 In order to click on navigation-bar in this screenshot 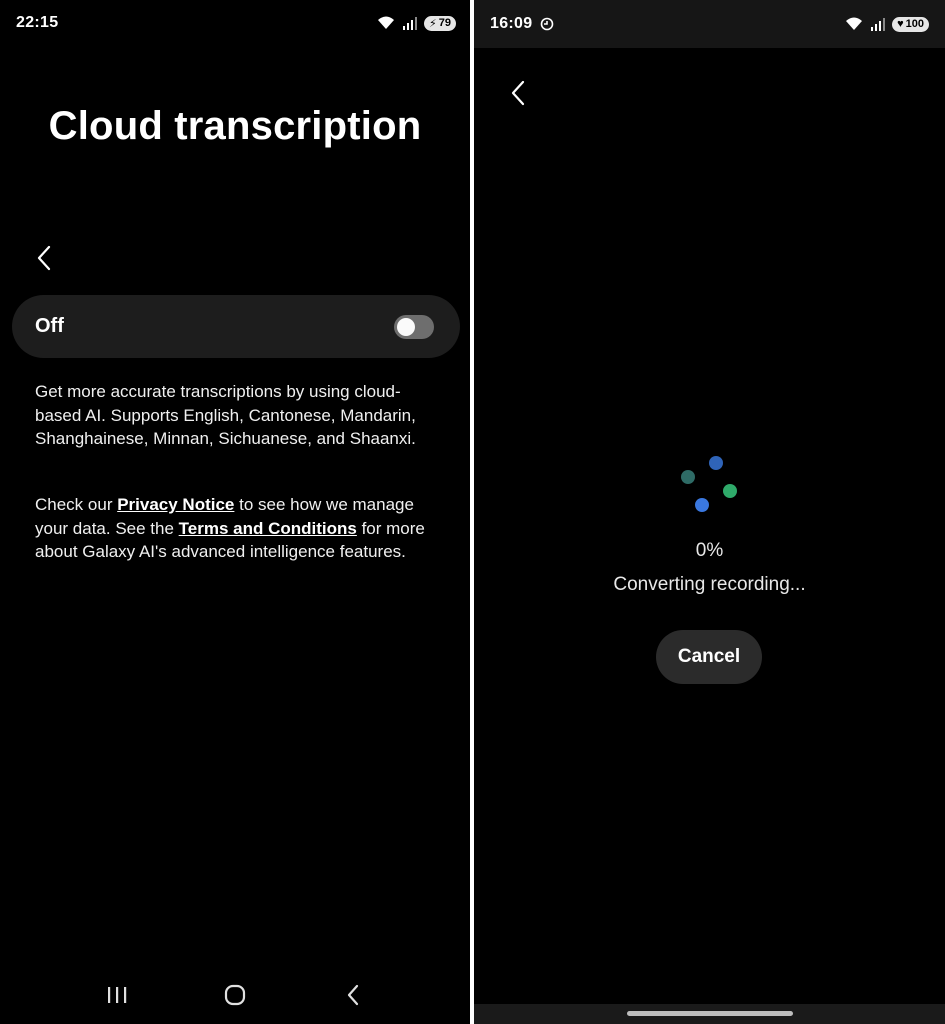, I will do `click(235, 995)`.